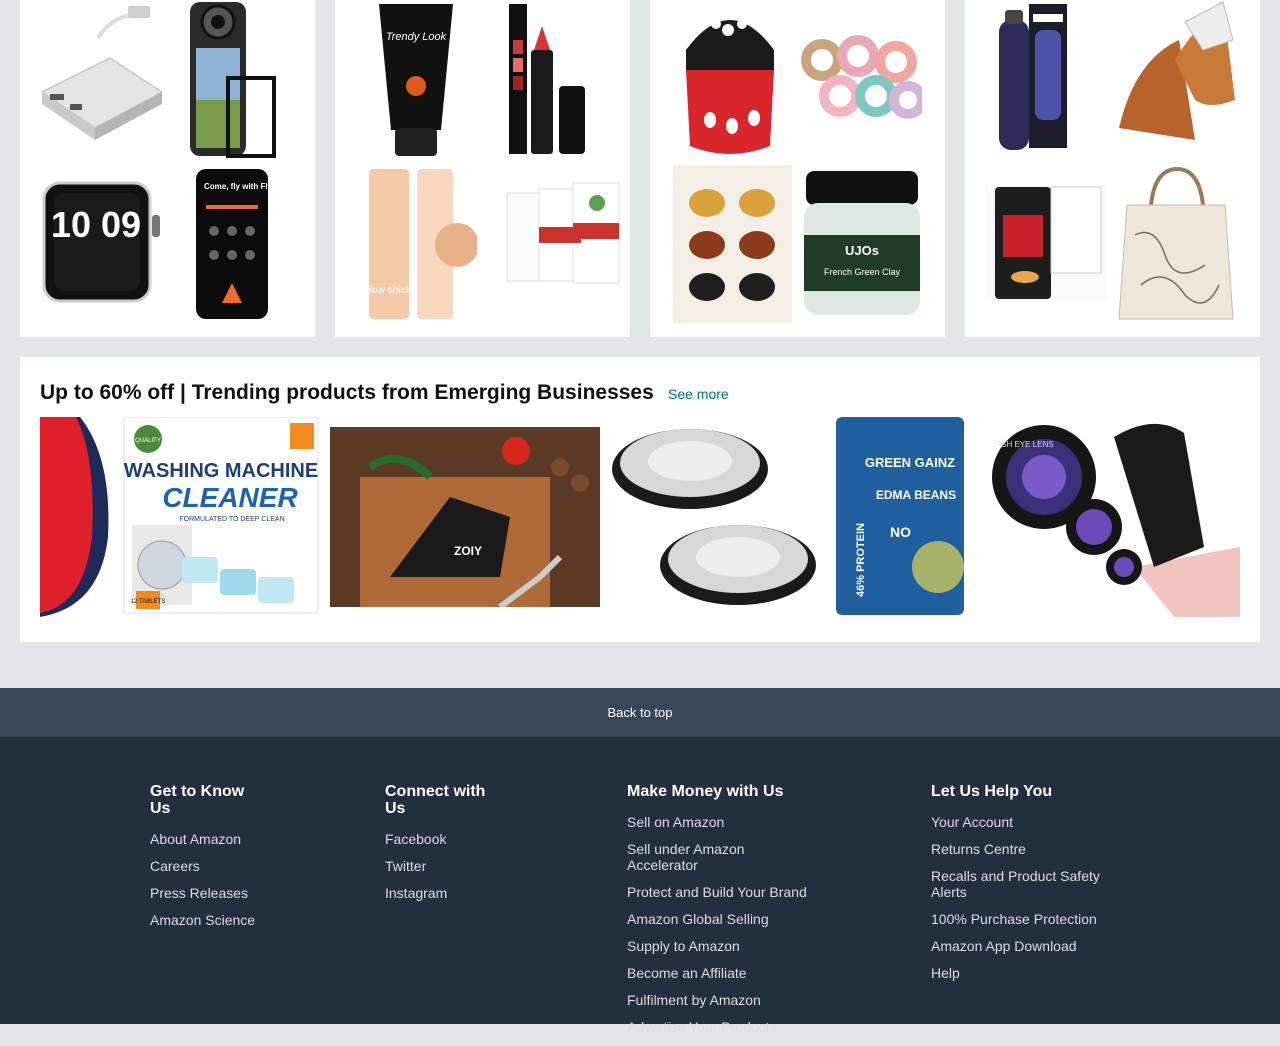 The height and width of the screenshot is (1046, 1280). Describe the element at coordinates (640, 712) in the screenshot. I see `back-to-top-button: Back to top` at that location.